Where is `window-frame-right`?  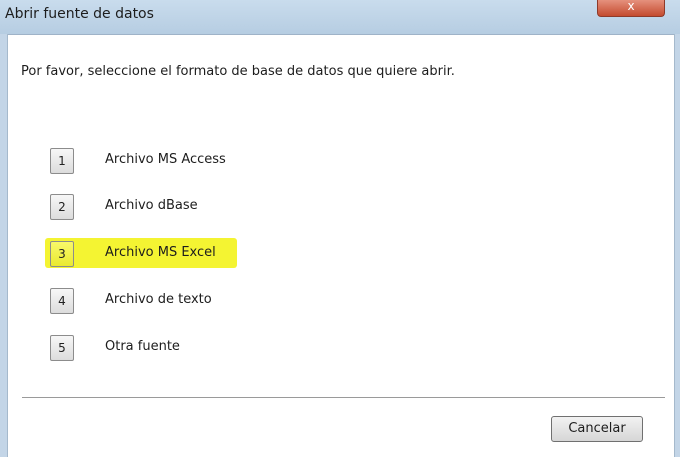 window-frame-right is located at coordinates (677, 245).